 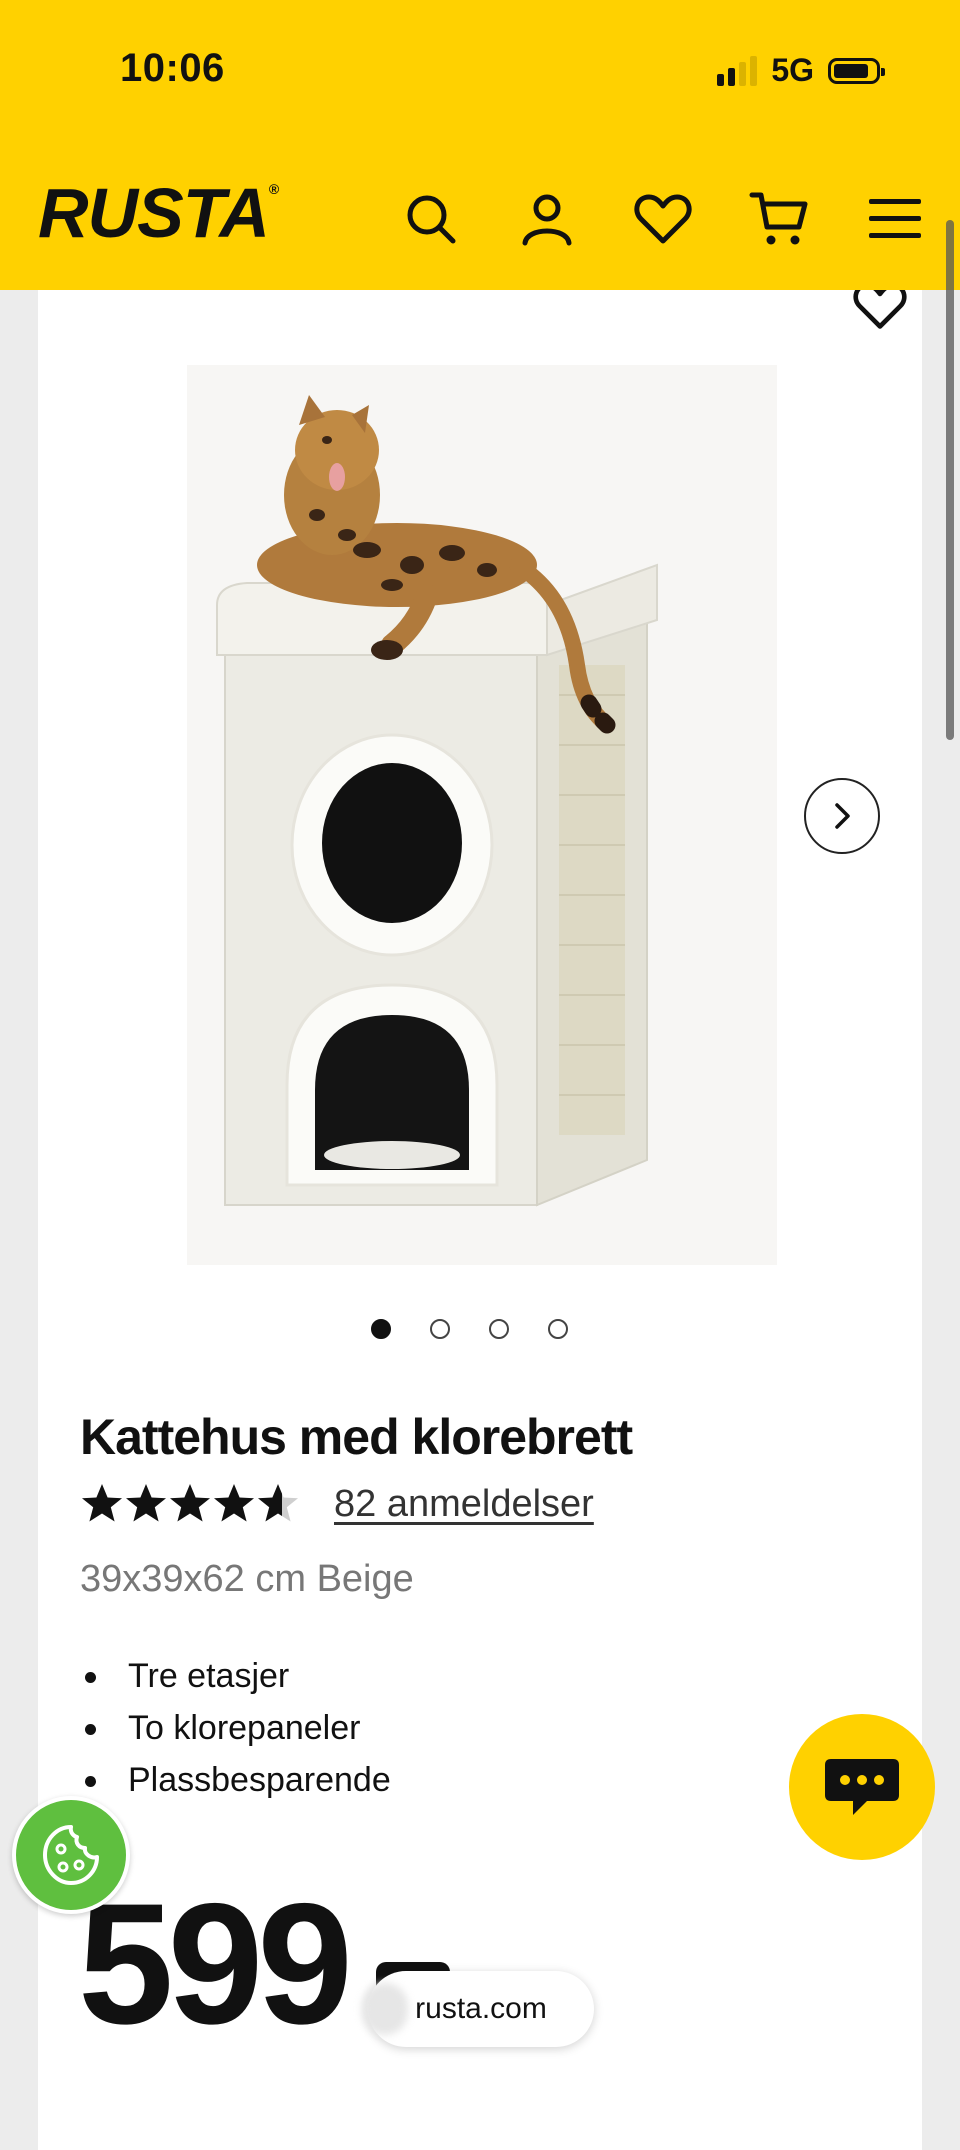 What do you see at coordinates (158, 213) in the screenshot?
I see `rusta-logo: RUSTA®` at bounding box center [158, 213].